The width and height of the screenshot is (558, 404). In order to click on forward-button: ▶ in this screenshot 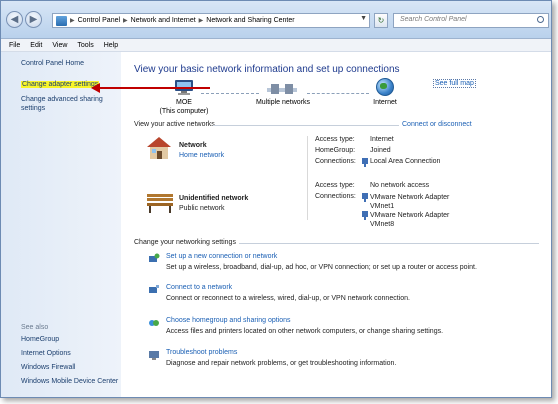, I will do `click(33, 19)`.